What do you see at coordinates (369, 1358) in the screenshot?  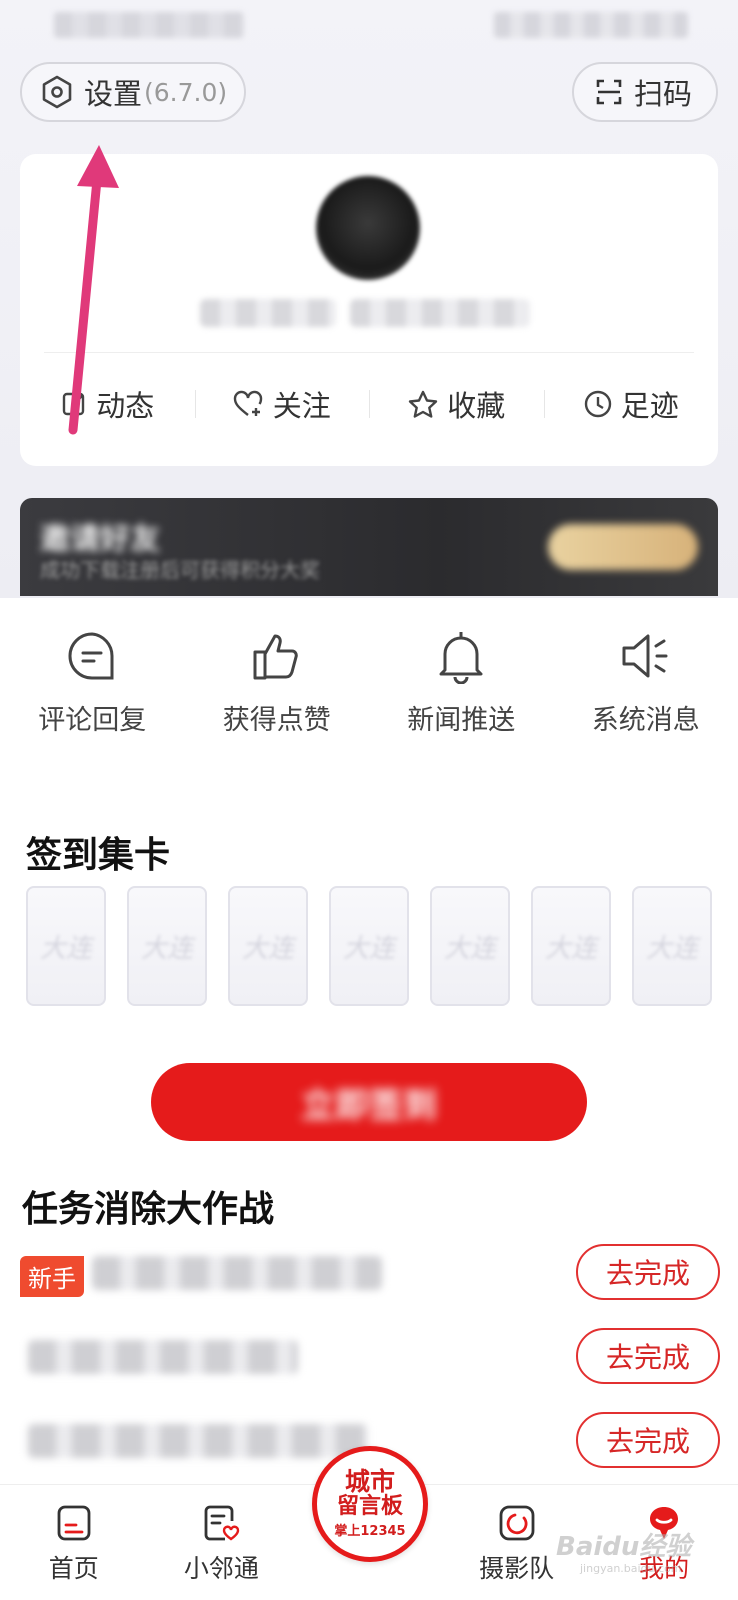 I see `task-row: 去完成` at bounding box center [369, 1358].